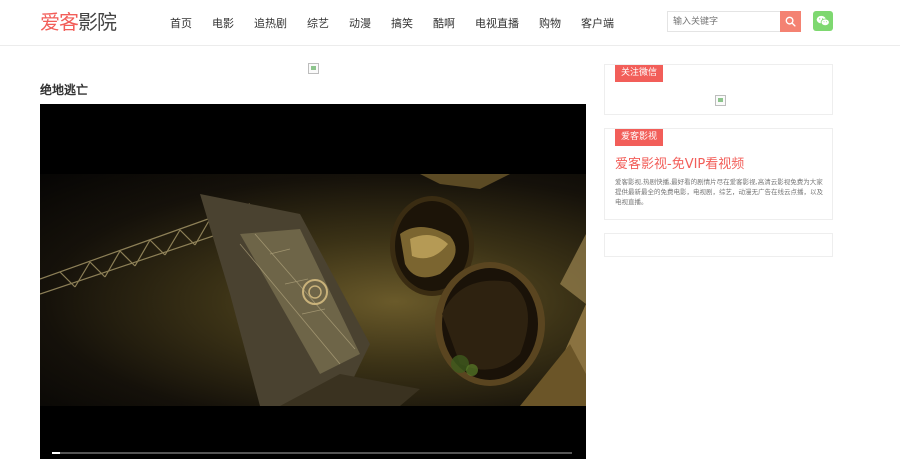  Describe the element at coordinates (639, 137) in the screenshot. I see `promo-panel-tag: 爱客影视` at that location.